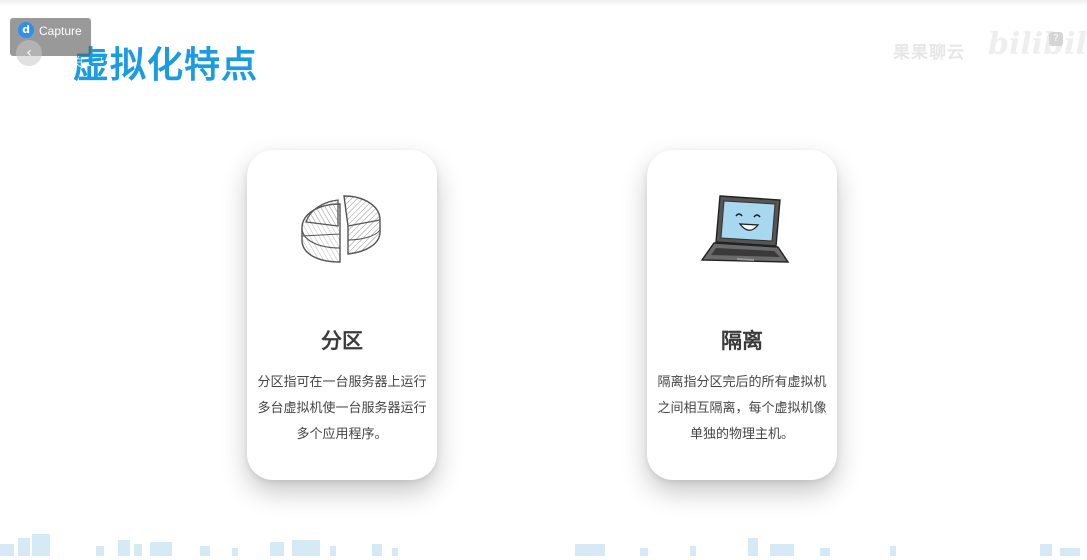  Describe the element at coordinates (73, 70) in the screenshot. I see `follow-button: + 关注` at that location.